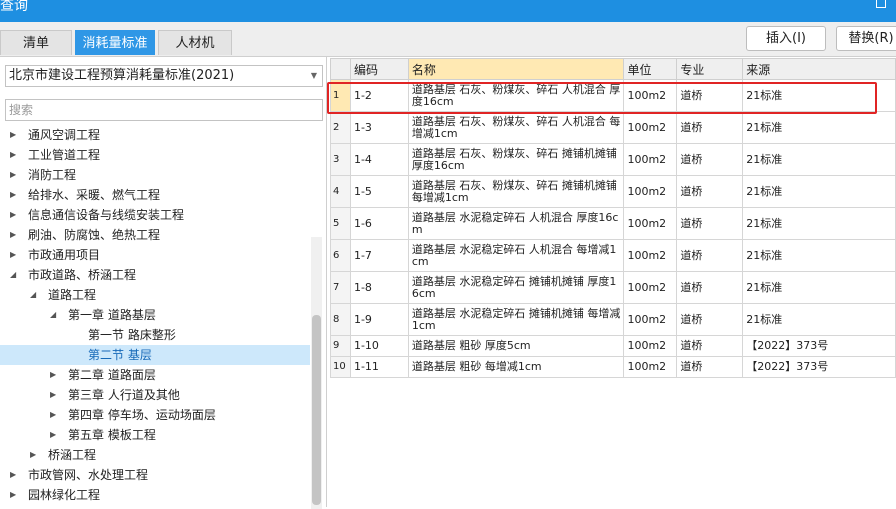 Image resolution: width=896 pixels, height=509 pixels. What do you see at coordinates (82, 275) in the screenshot?
I see `tree-node-label: 市政道路、桥涵工程` at bounding box center [82, 275].